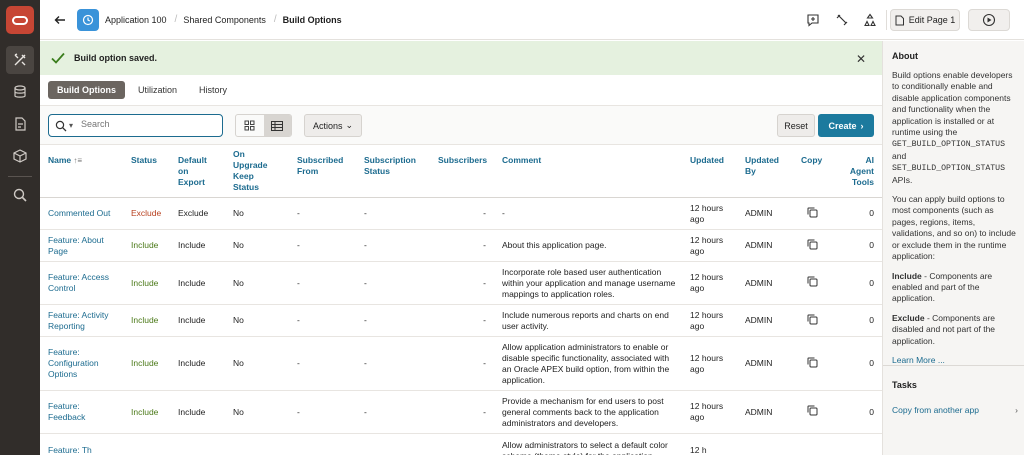  I want to click on column-header: Subscription Status, so click(393, 171).